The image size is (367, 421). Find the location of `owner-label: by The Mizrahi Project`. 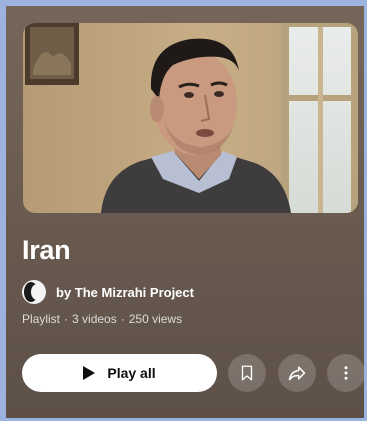

owner-label: by The Mizrahi Project is located at coordinates (125, 292).